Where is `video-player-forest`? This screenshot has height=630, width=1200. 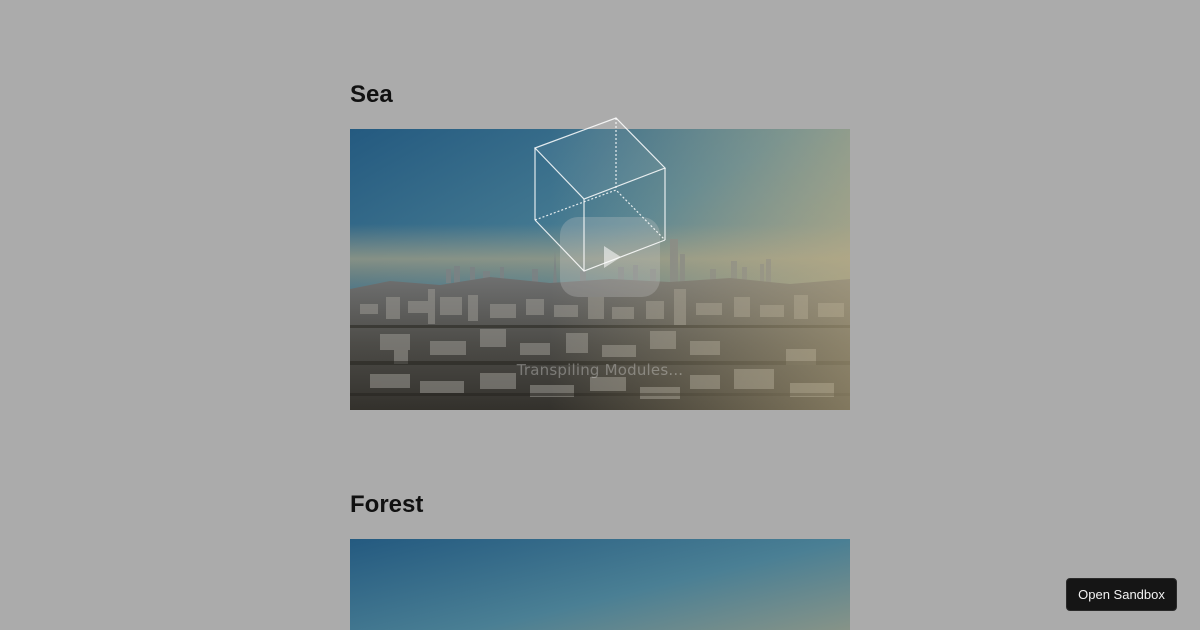
video-player-forest is located at coordinates (600, 584).